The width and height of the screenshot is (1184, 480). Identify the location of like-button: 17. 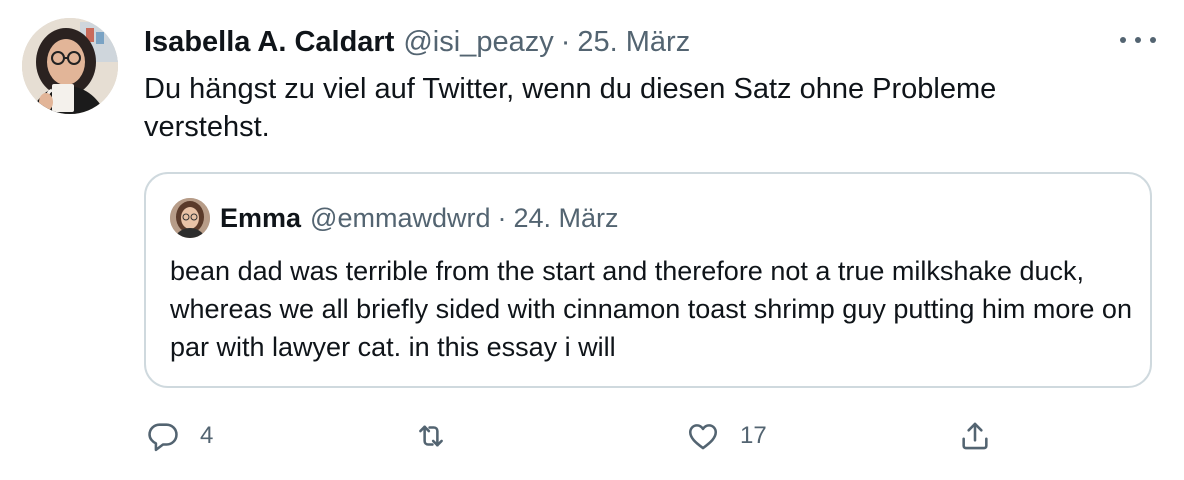
(726, 436).